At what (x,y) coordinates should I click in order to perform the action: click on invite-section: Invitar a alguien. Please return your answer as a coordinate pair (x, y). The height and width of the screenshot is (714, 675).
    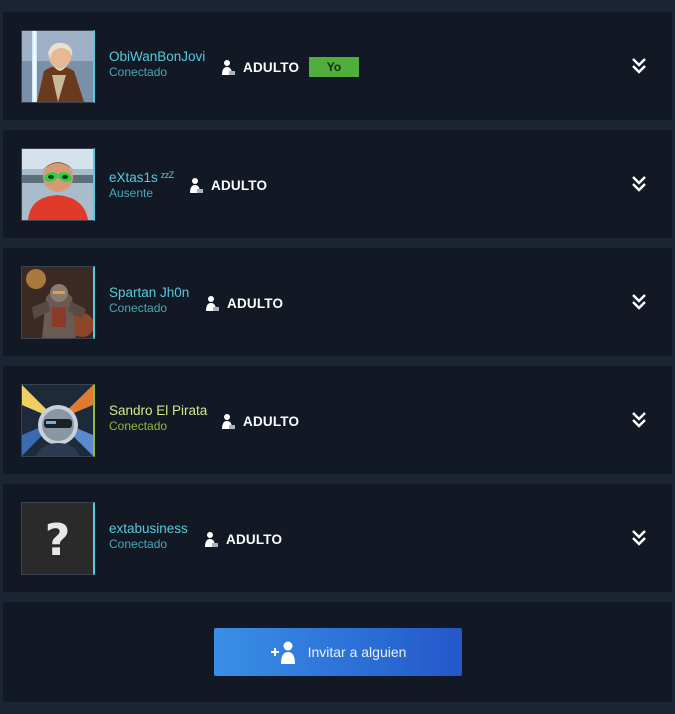
    Looking at the image, I should click on (337, 652).